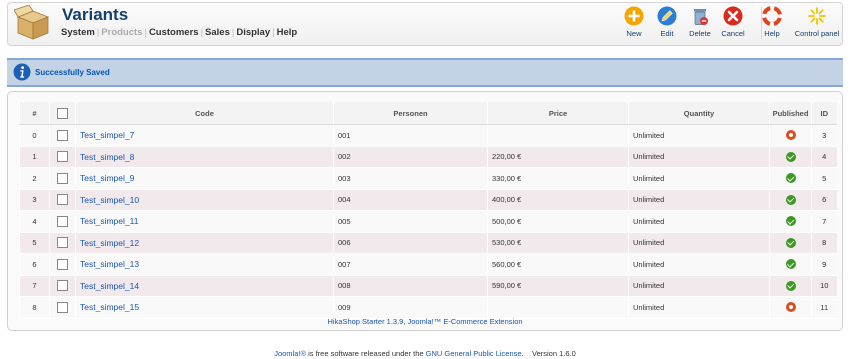 The width and height of the screenshot is (850, 359). What do you see at coordinates (32, 22) in the screenshot?
I see `box-icon` at bounding box center [32, 22].